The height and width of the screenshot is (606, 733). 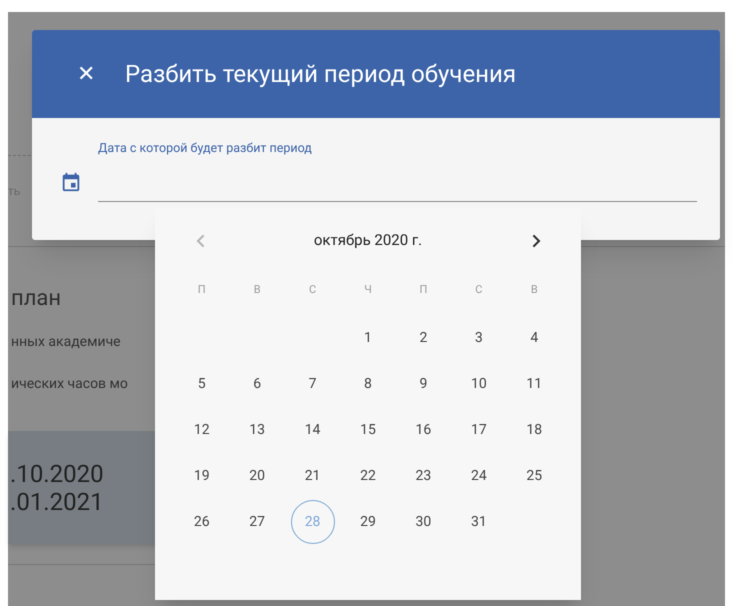 What do you see at coordinates (368, 430) in the screenshot?
I see `day-button: 15` at bounding box center [368, 430].